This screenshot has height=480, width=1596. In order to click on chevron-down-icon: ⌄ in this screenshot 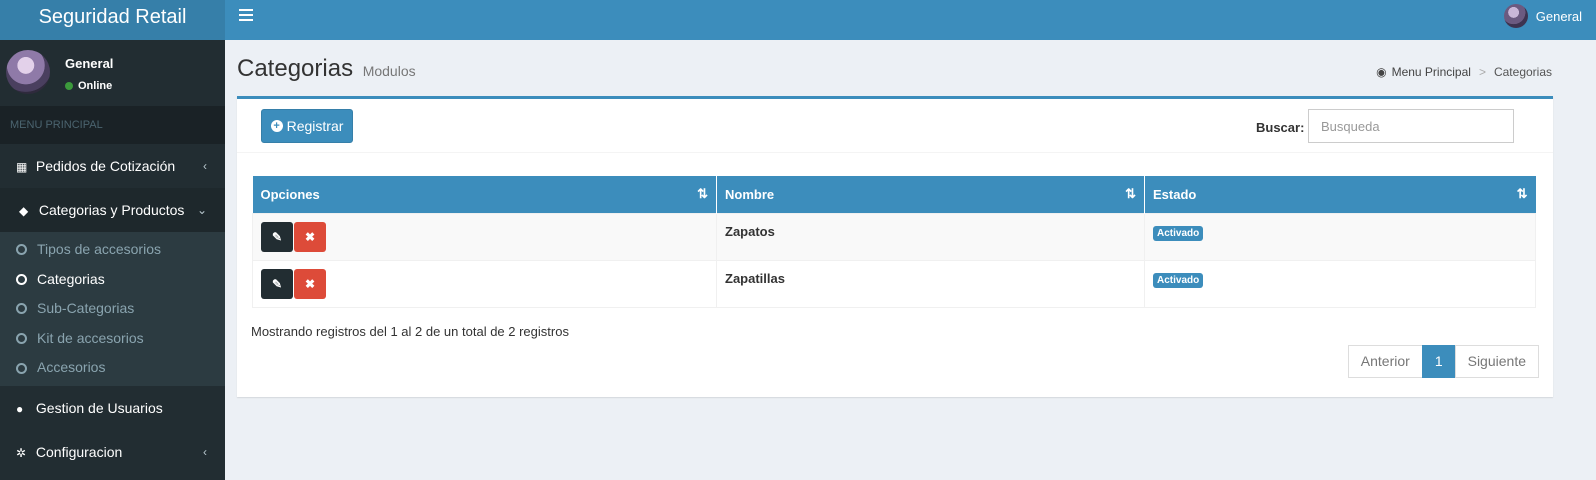, I will do `click(201, 210)`.